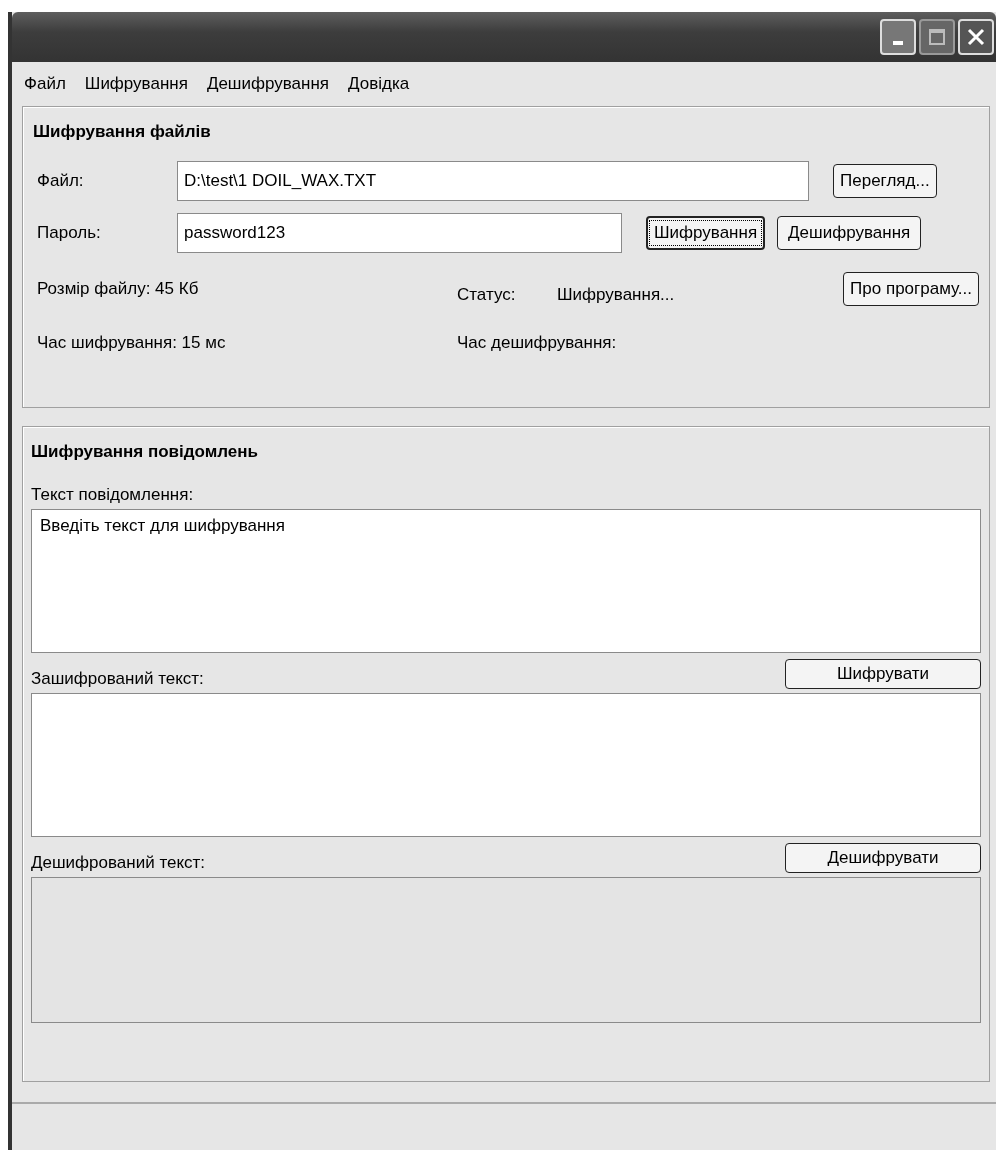 This screenshot has height=1150, width=996. Describe the element at coordinates (506, 581) in the screenshot. I see `text-area: Введіть текст для шифрування` at that location.